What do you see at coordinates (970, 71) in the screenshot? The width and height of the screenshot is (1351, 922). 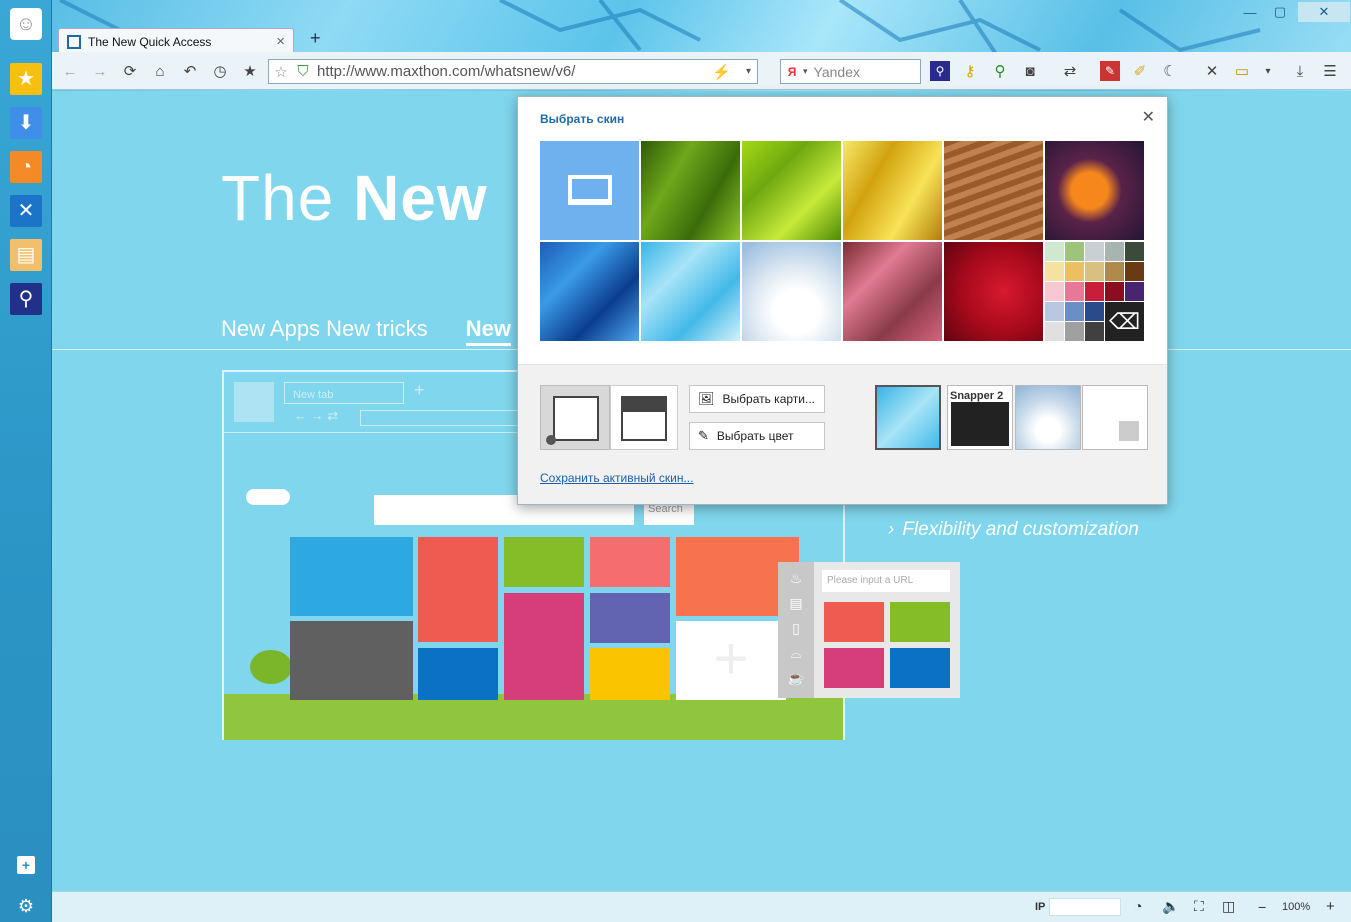 I see `password-key-icon: ⚷` at bounding box center [970, 71].